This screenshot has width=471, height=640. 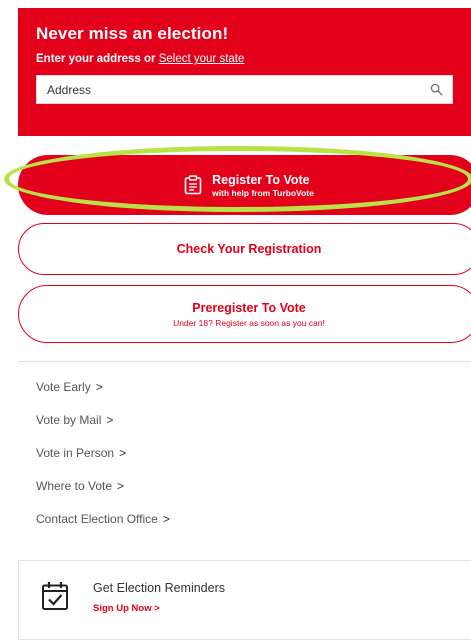 What do you see at coordinates (237, 89) in the screenshot?
I see `address-input` at bounding box center [237, 89].